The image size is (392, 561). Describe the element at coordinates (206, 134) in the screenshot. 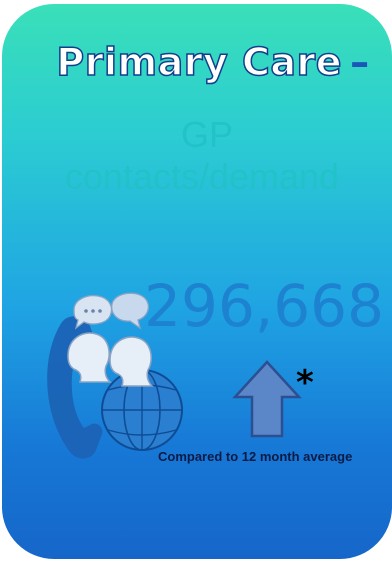

I see `card-subtitle-line1: GP` at that location.